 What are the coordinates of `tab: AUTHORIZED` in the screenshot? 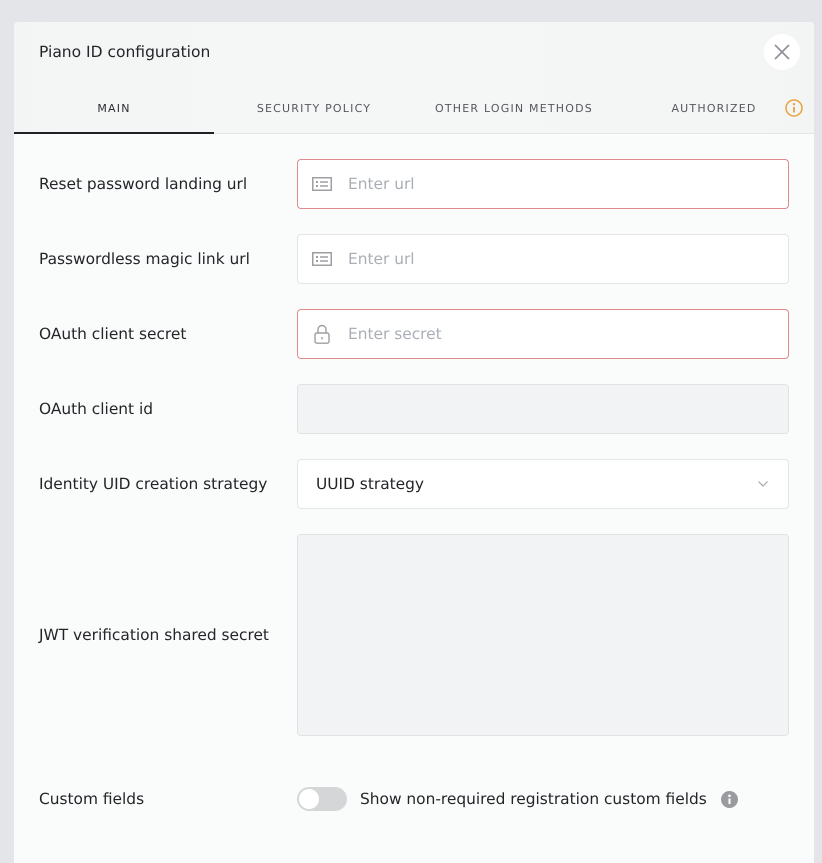 It's located at (714, 111).